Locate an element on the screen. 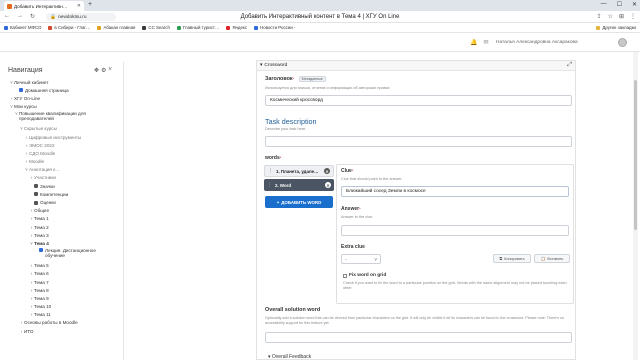 The height and width of the screenshot is (360, 640). menu-icon: ⋮ is located at coordinates (633, 16).